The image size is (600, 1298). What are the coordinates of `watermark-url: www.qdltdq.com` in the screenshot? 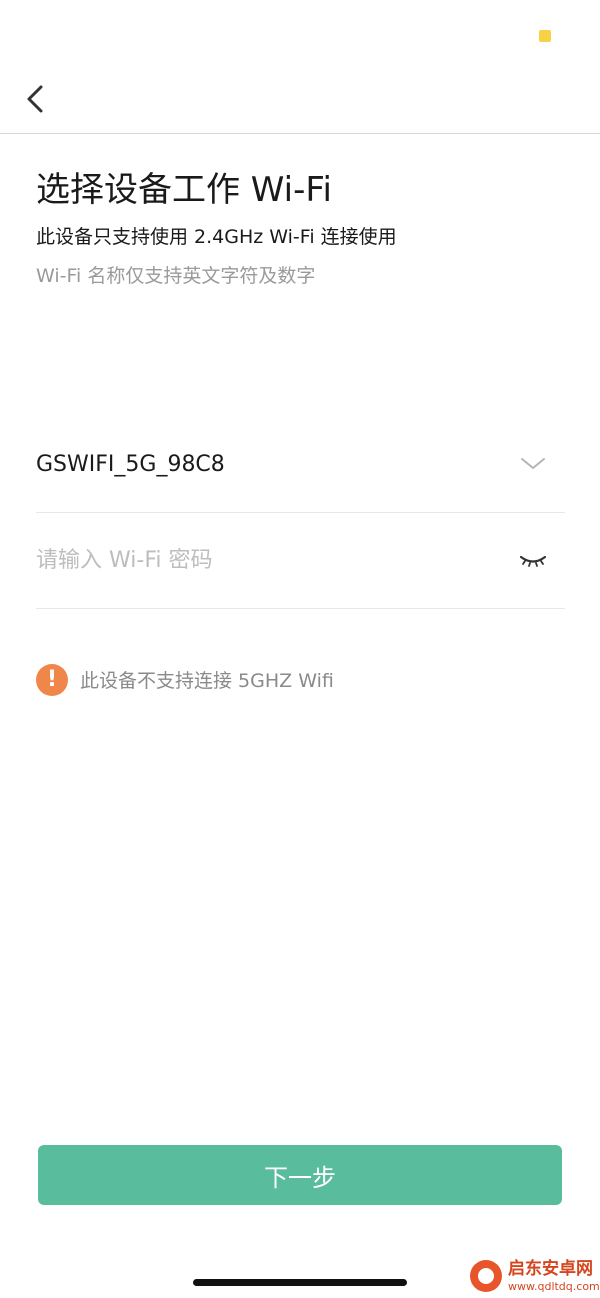 It's located at (554, 1286).